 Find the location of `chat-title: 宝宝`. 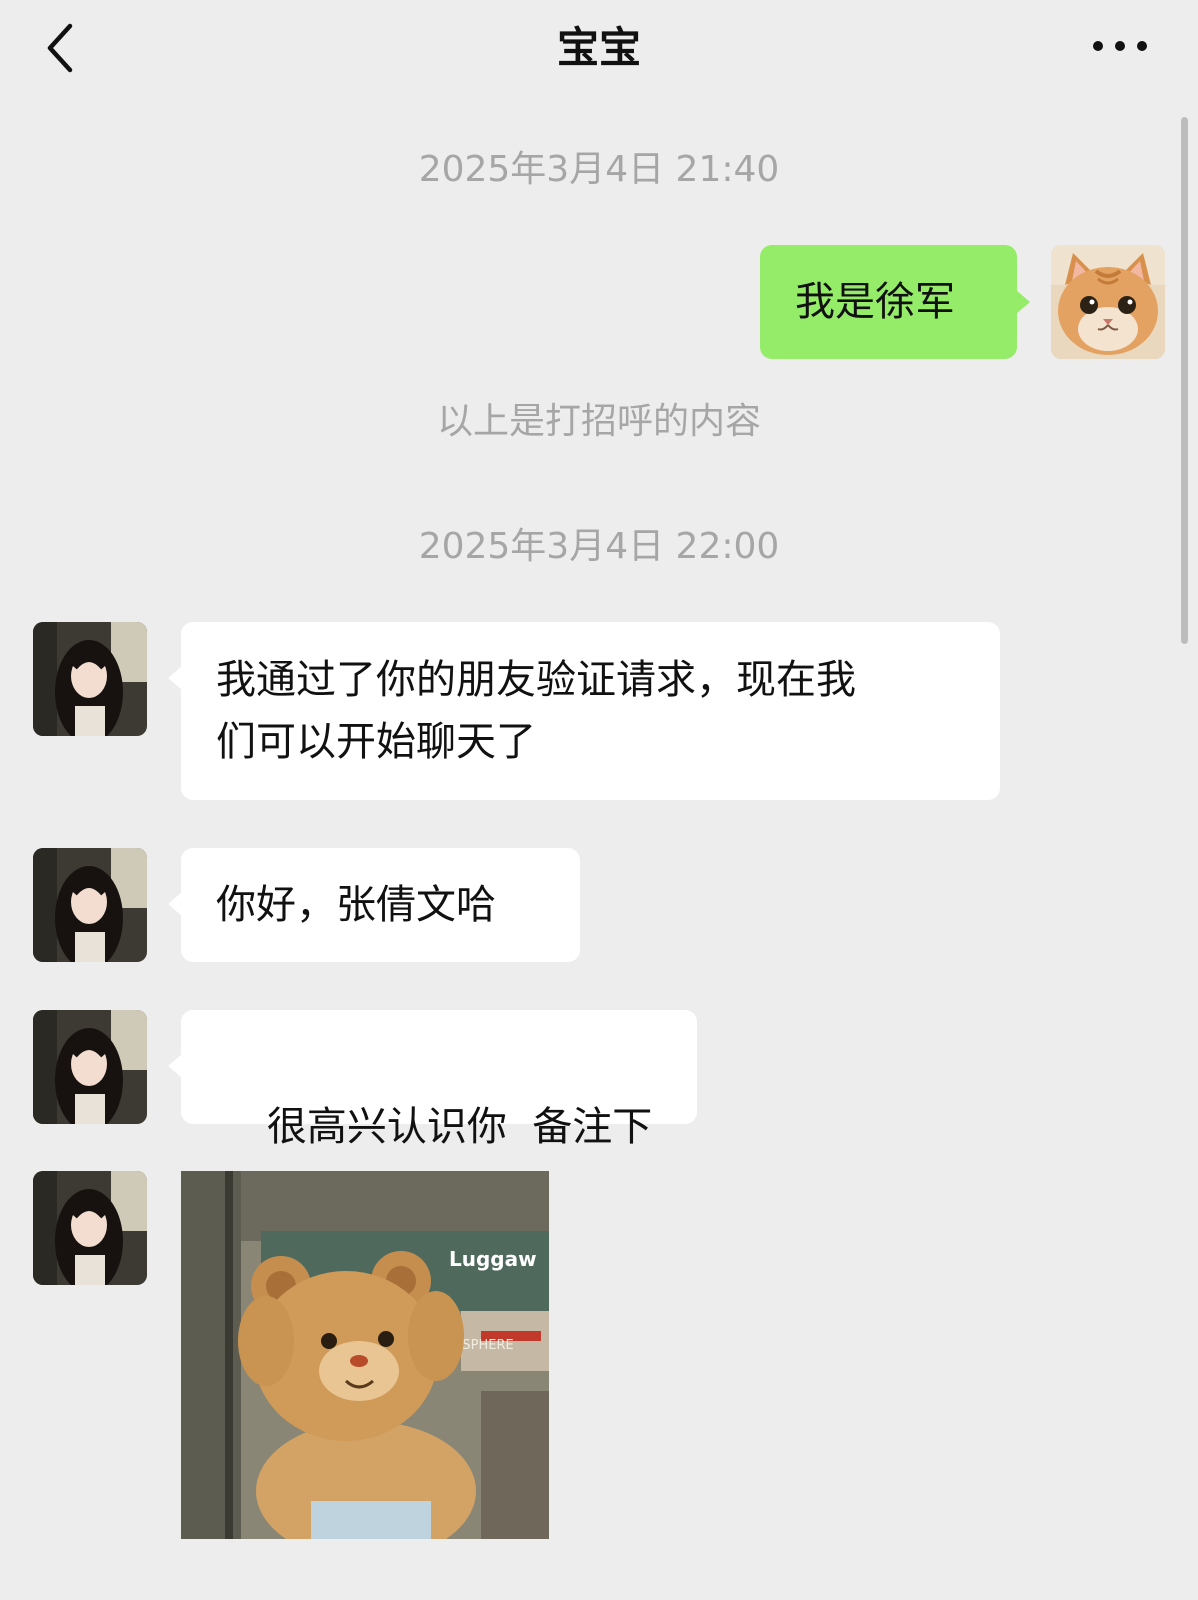

chat-title: 宝宝 is located at coordinates (598, 47).